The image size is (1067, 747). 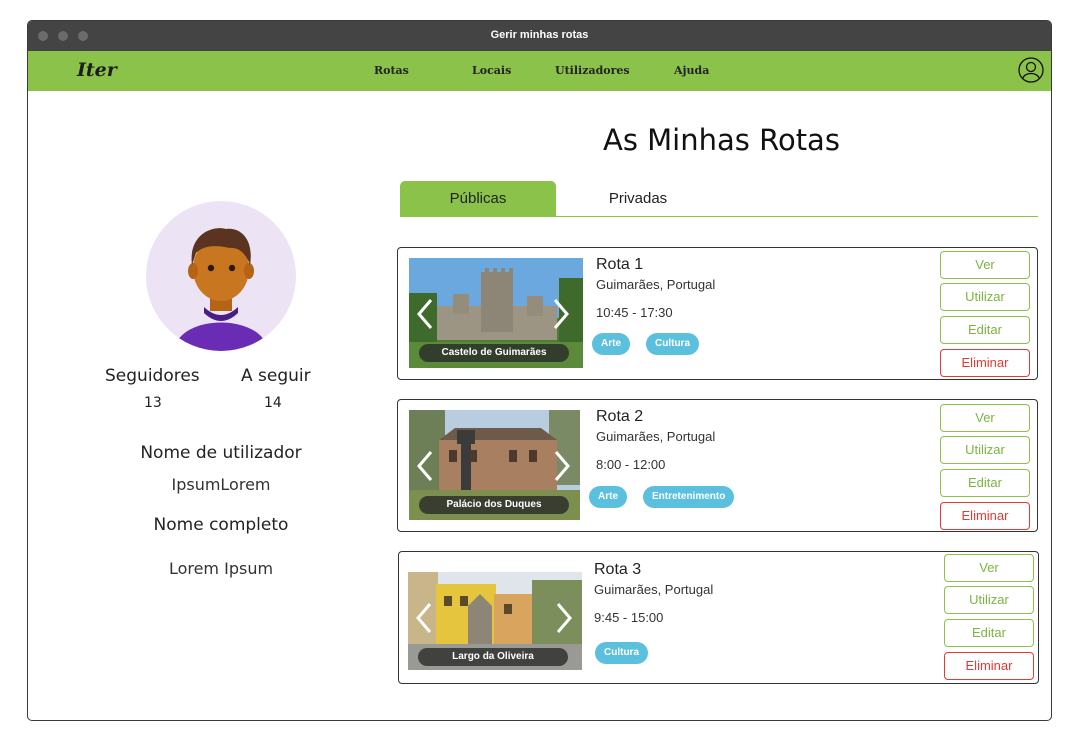 I want to click on nav-item-rotas: Rotas, so click(x=391, y=70).